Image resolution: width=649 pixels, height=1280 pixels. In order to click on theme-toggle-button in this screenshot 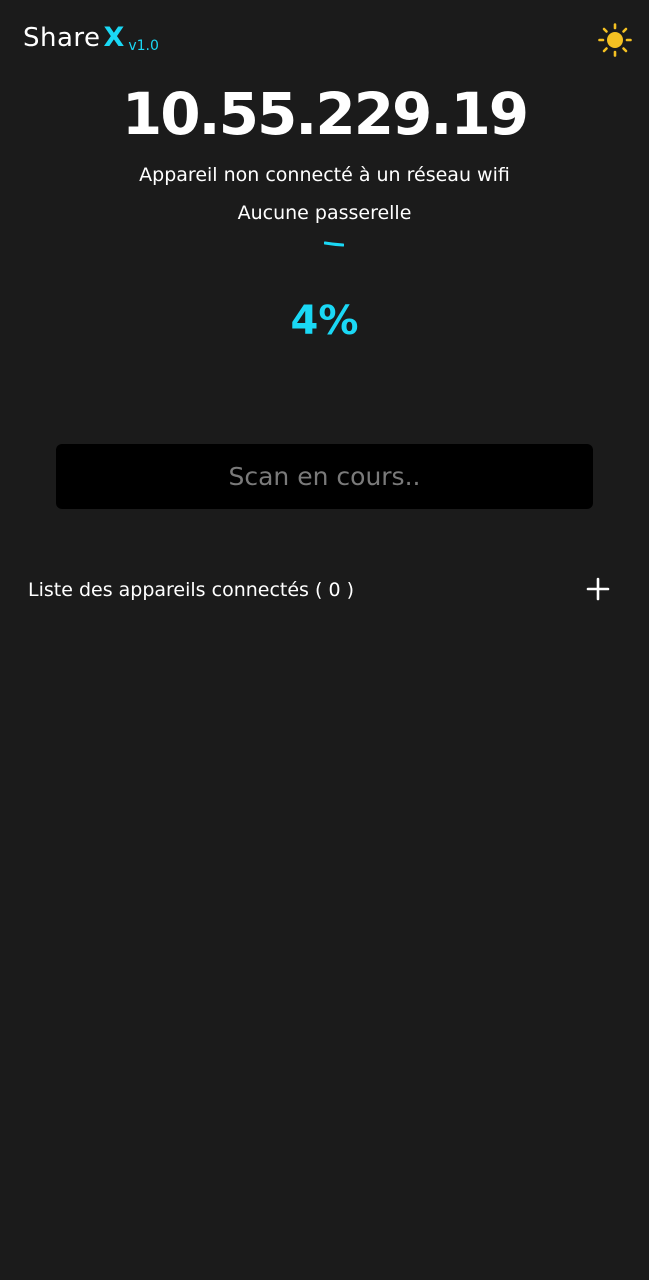, I will do `click(615, 40)`.